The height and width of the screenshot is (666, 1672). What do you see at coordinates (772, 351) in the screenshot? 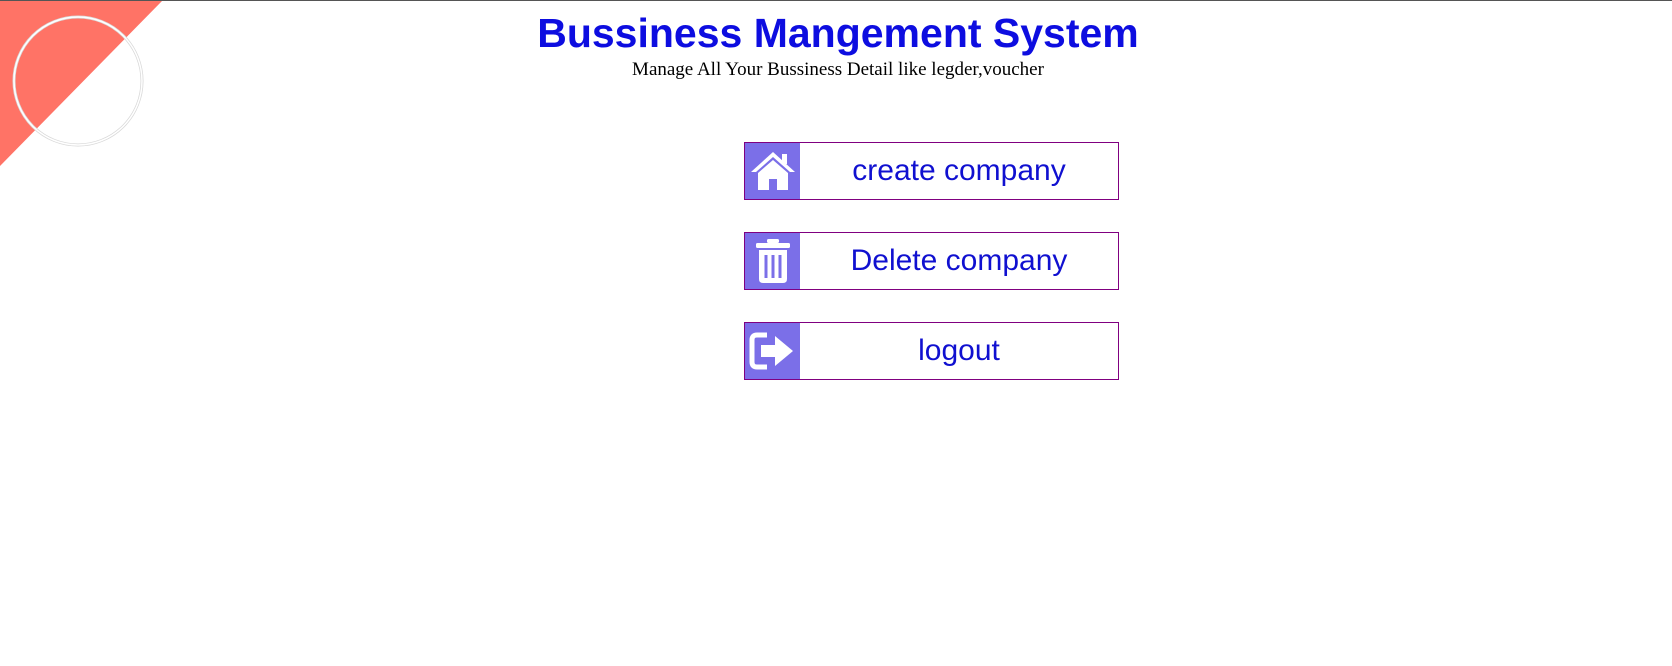
I see `logout-icon` at bounding box center [772, 351].